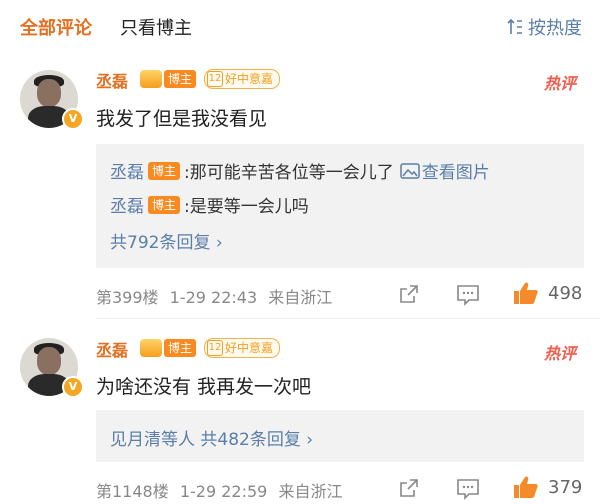 The height and width of the screenshot is (504, 600). I want to click on reply-text: :是要等一会儿吗, so click(246, 207).